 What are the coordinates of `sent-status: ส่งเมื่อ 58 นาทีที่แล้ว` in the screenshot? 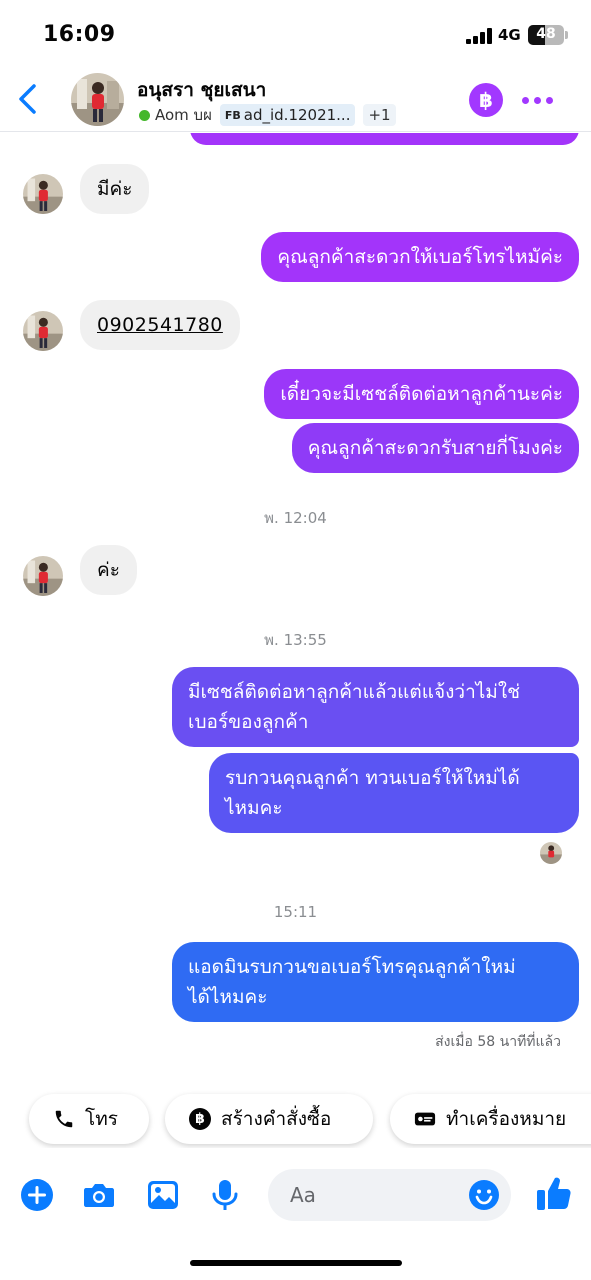 It's located at (498, 1042).